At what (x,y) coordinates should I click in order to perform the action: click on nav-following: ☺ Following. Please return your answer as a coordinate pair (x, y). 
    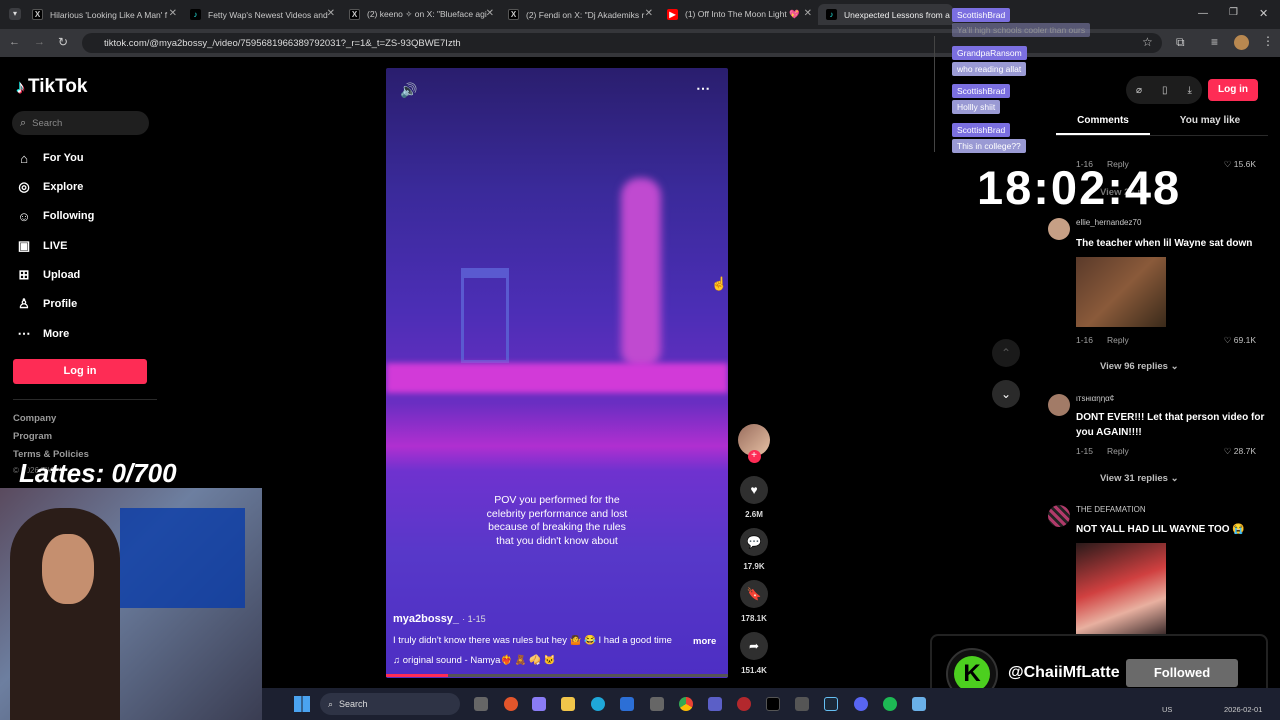
    Looking at the image, I should click on (55, 216).